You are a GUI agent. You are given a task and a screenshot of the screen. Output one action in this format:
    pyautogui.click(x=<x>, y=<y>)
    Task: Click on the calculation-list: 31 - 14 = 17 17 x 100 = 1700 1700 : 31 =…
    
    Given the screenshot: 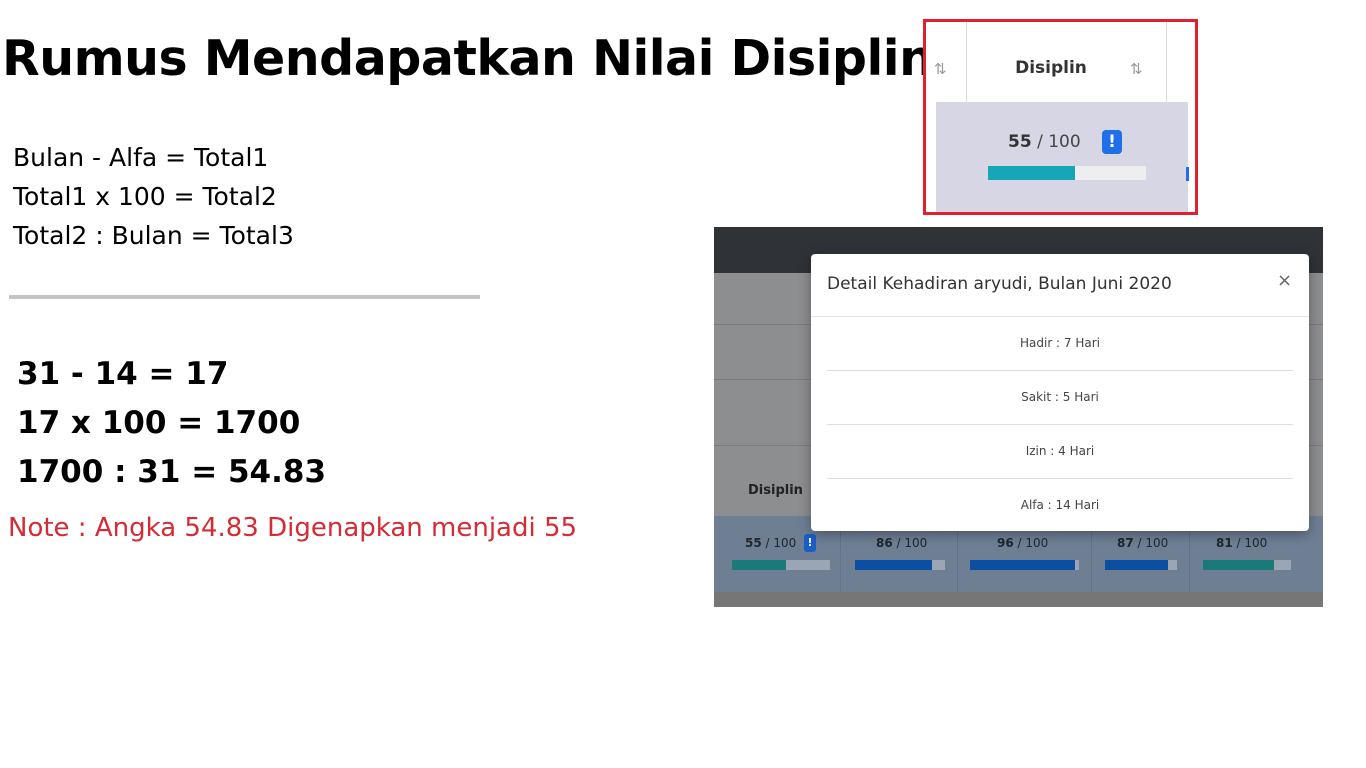 What is the action you would take?
    pyautogui.click(x=171, y=423)
    